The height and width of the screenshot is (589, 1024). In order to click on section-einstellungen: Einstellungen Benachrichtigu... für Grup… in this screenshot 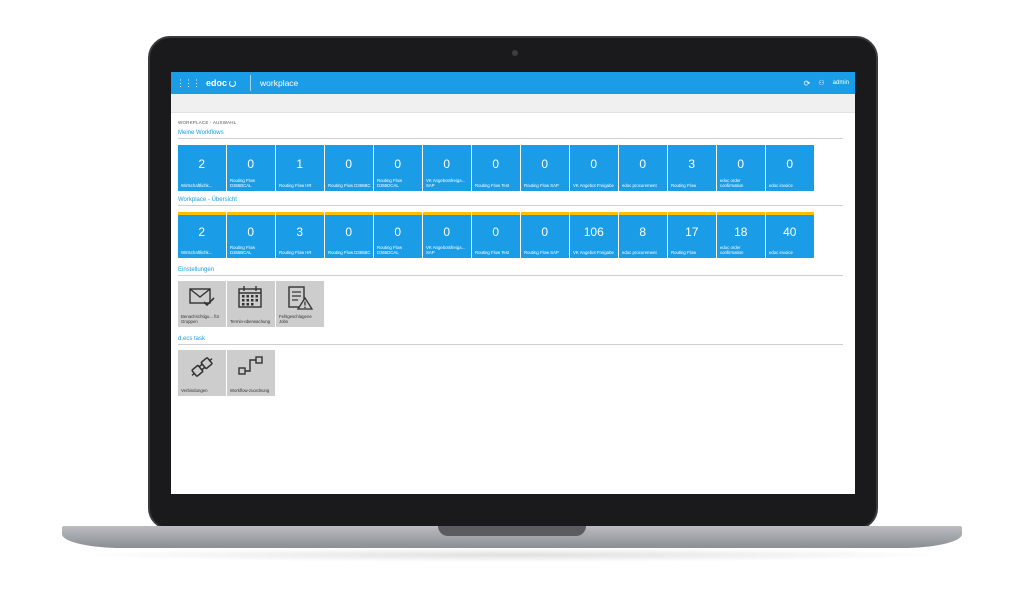, I will do `click(510, 297)`.